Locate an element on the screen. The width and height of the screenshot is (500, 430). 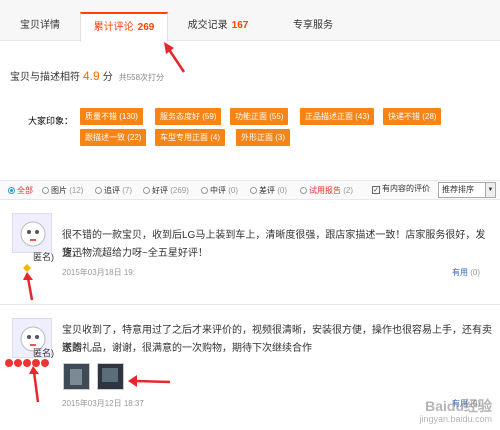
filter-label: 差评 is located at coordinates (267, 190).